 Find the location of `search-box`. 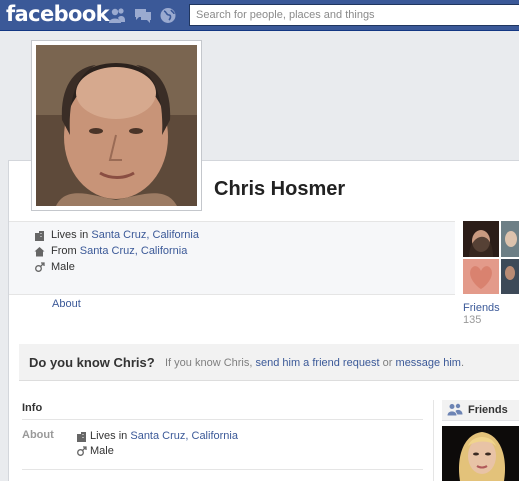

search-box is located at coordinates (354, 15).